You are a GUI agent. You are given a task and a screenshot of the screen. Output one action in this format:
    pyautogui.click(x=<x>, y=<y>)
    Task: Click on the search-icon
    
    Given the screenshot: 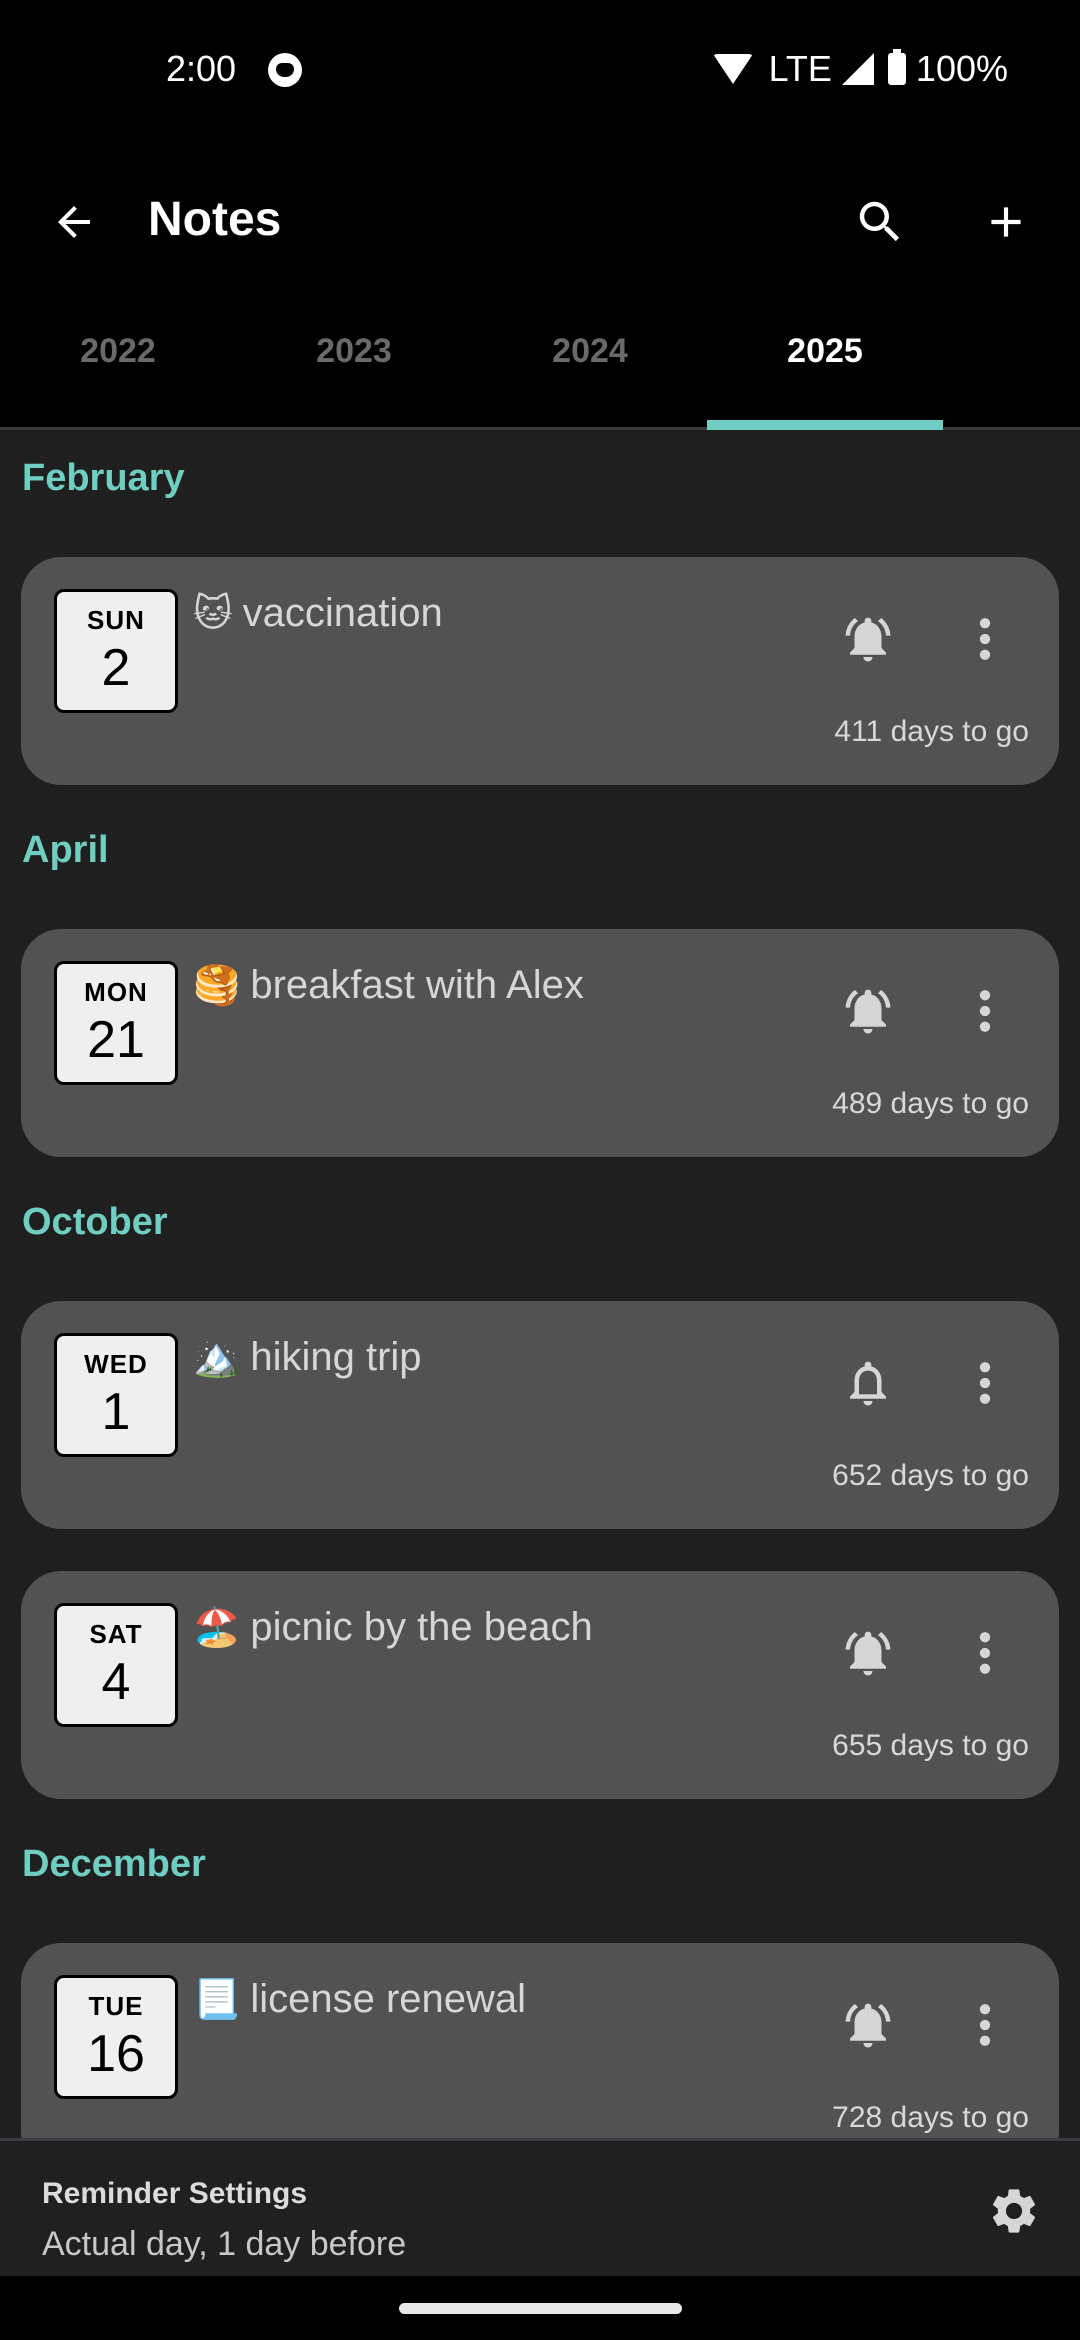 What is the action you would take?
    pyautogui.click(x=879, y=221)
    